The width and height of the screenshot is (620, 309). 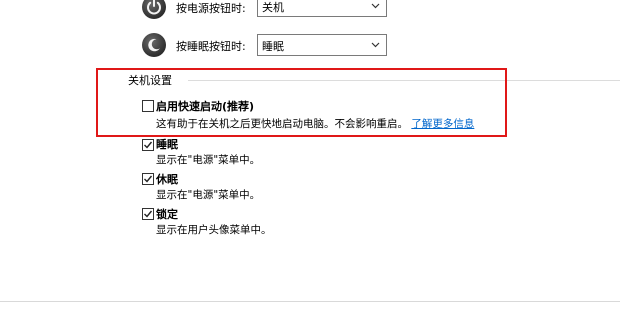 I want to click on hibernate-checkbox, so click(x=148, y=179).